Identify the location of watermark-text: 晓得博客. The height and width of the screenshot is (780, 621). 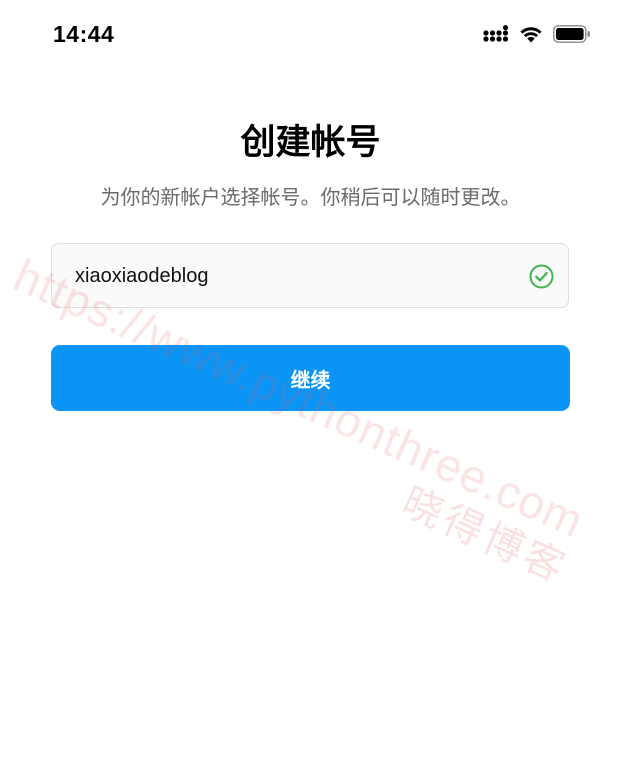
(485, 536).